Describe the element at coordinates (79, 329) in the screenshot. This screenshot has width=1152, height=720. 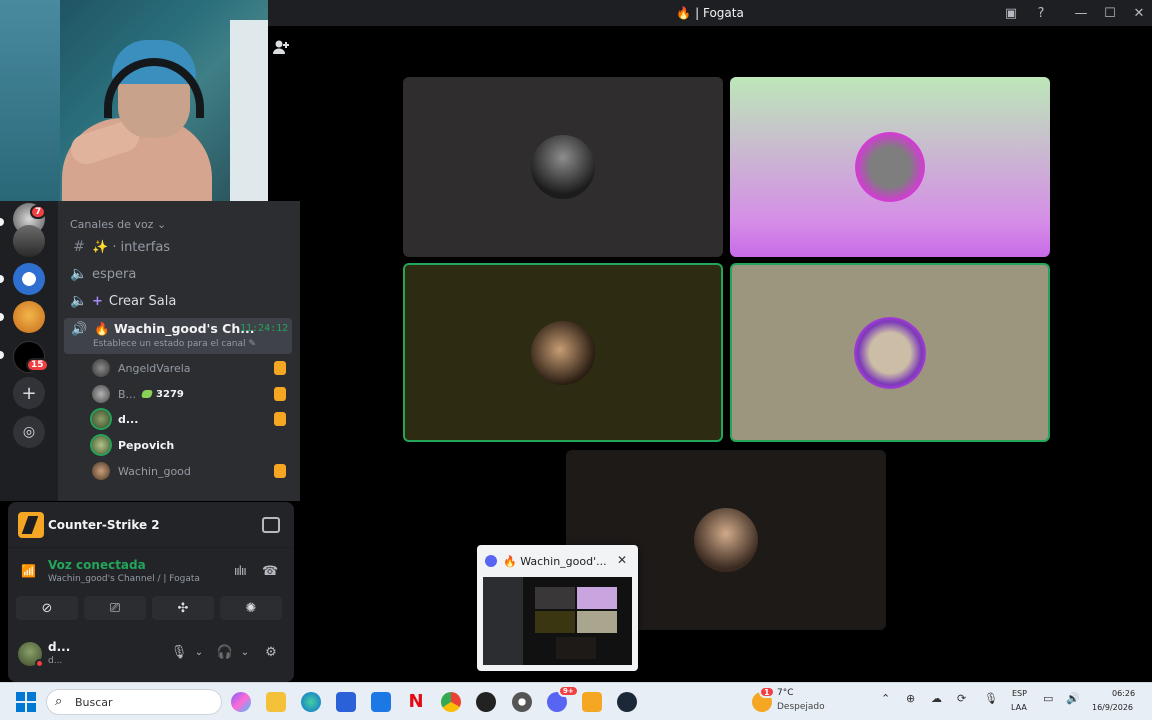
I see `speaker-active-icon: 🔊` at that location.